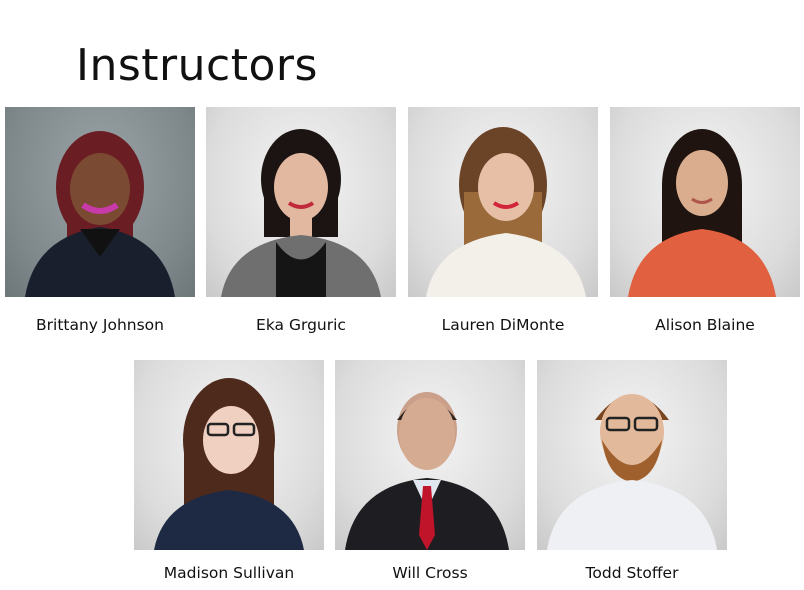 The height and width of the screenshot is (590, 804). What do you see at coordinates (301, 325) in the screenshot?
I see `instructor-name: Eka Grguric` at bounding box center [301, 325].